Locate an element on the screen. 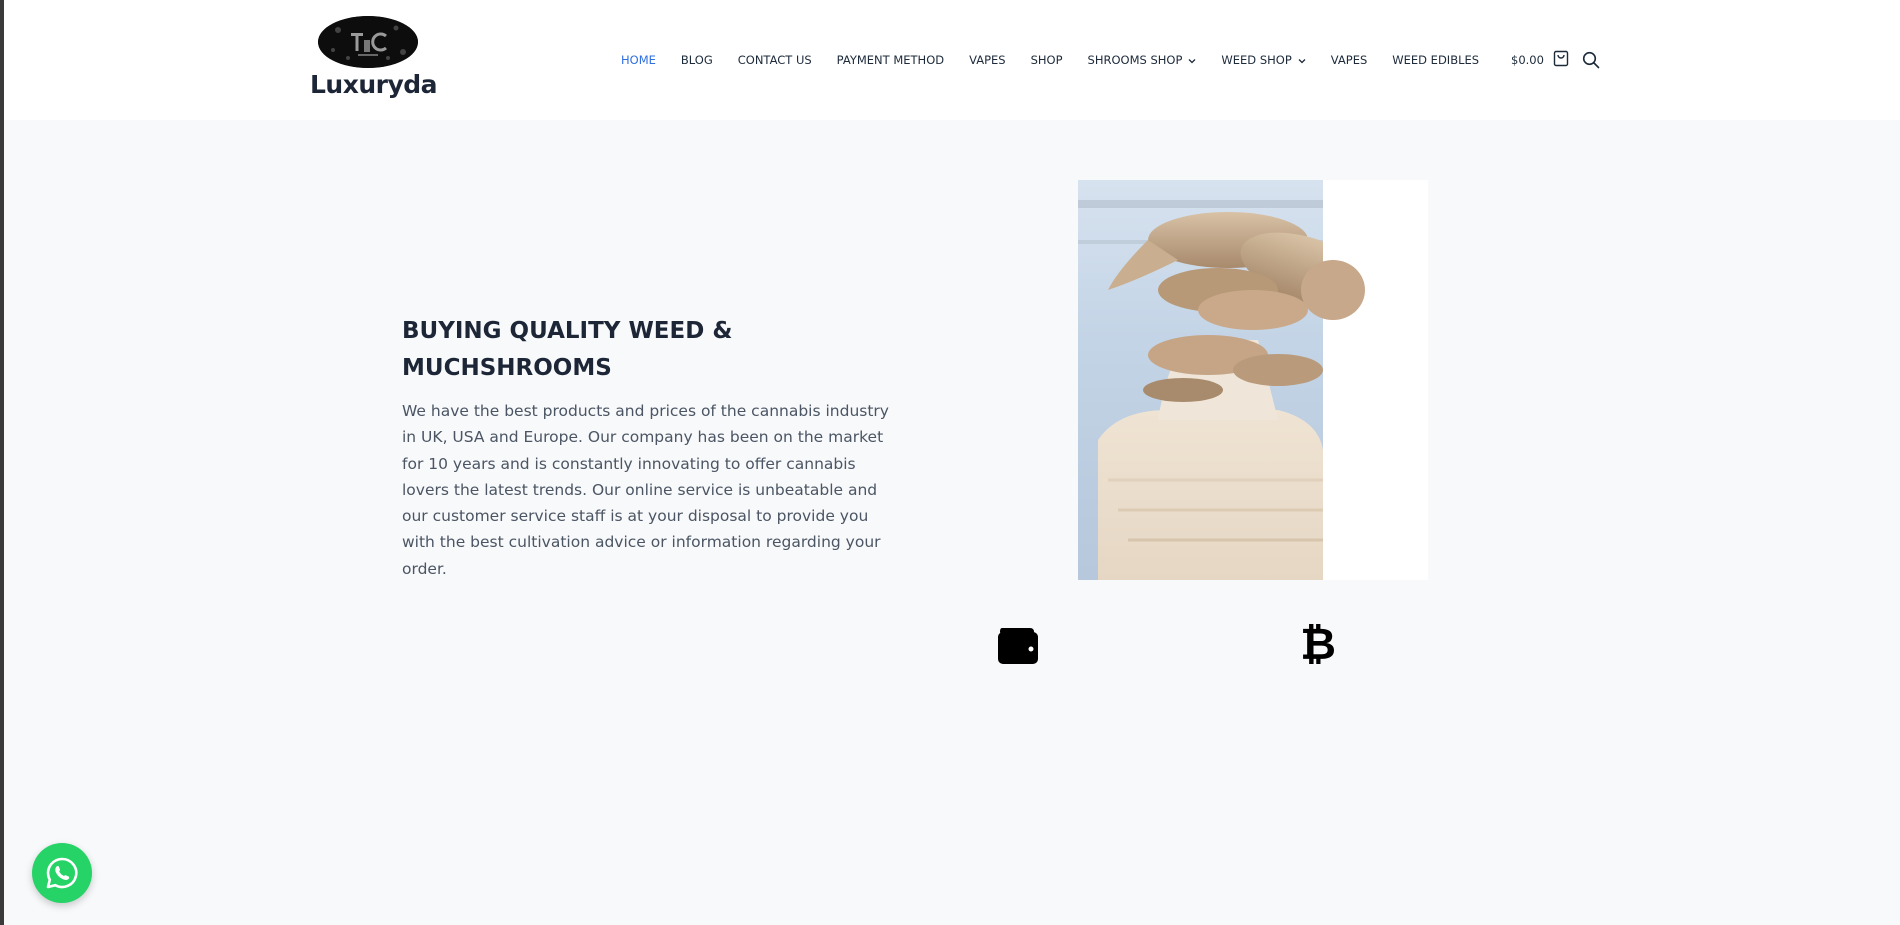 This screenshot has width=1900, height=925. nav-item-label: SHOP is located at coordinates (1046, 60).